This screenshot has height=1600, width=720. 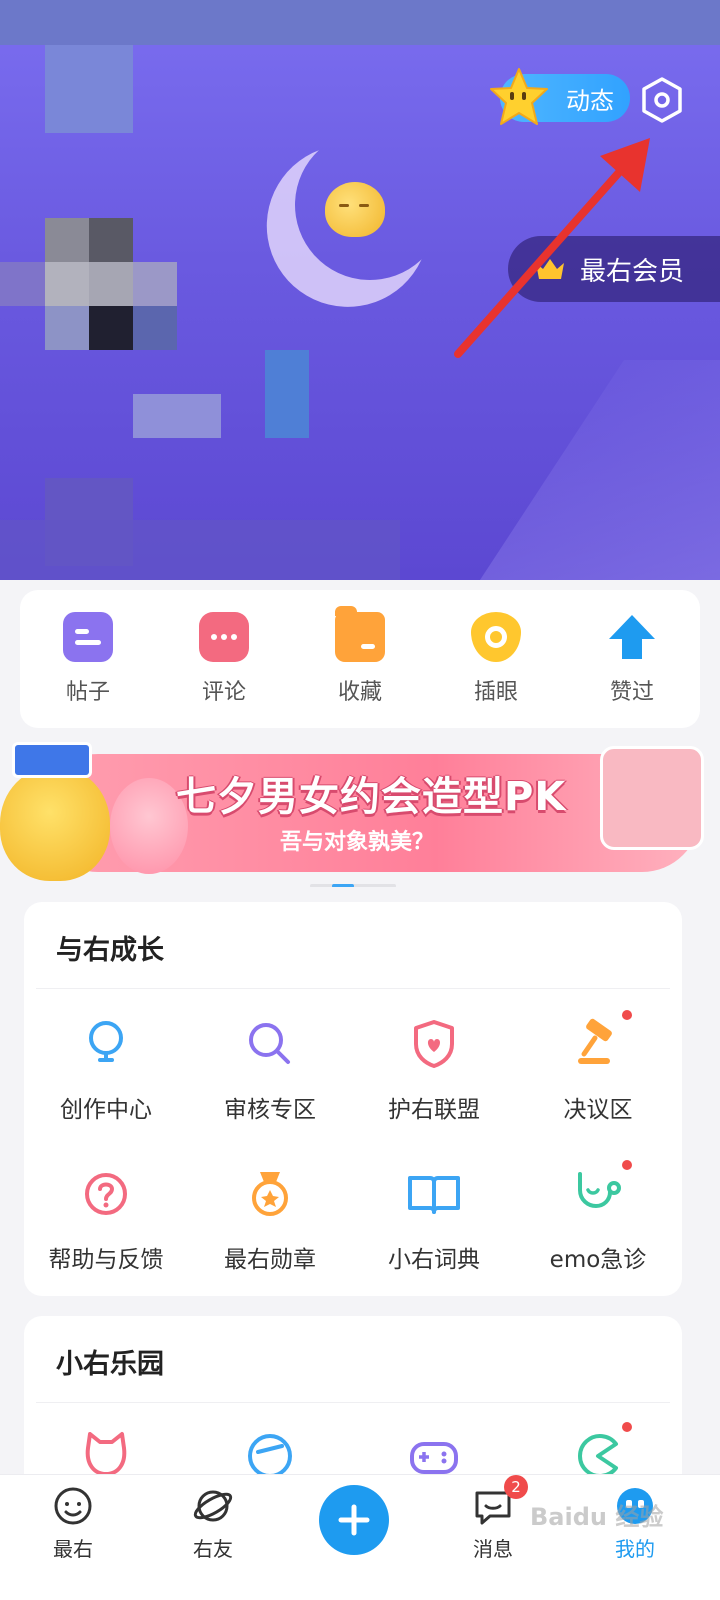 What do you see at coordinates (601, 1041) in the screenshot?
I see `gavel-icon` at bounding box center [601, 1041].